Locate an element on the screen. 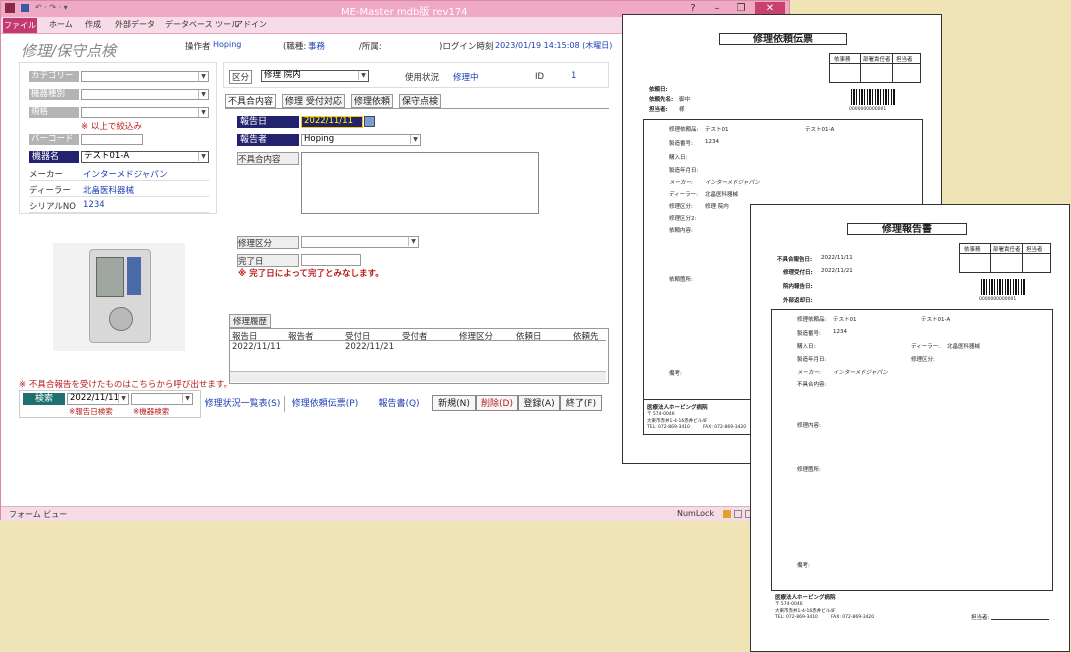 The height and width of the screenshot is (652, 1071). report-row-label: ディーラー: is located at coordinates (925, 347).